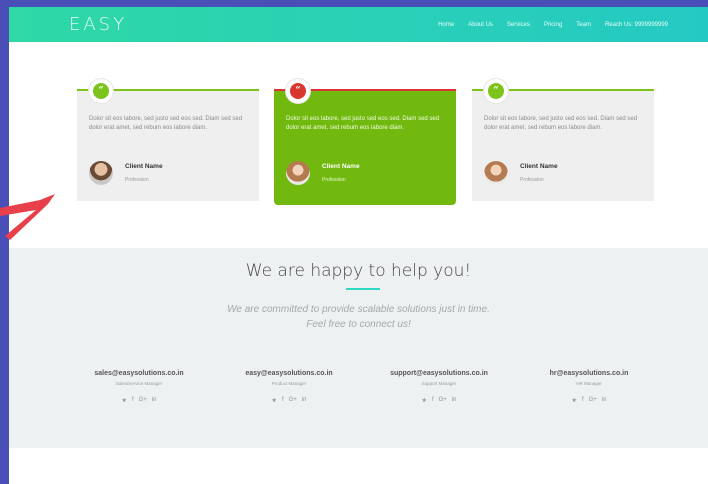 The width and height of the screenshot is (708, 484). Describe the element at coordinates (363, 289) in the screenshot. I see `title-underline` at that location.